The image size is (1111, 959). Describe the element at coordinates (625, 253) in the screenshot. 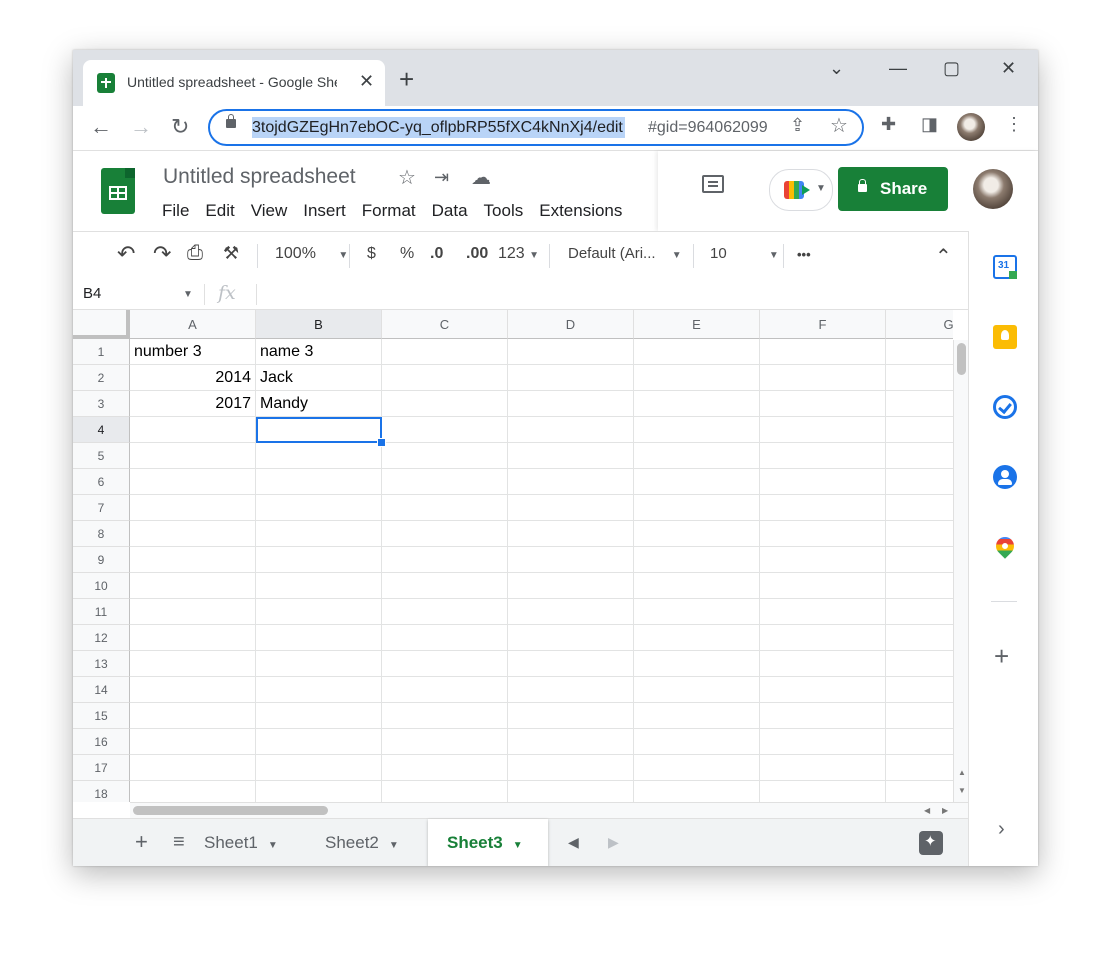

I see `font-select: Default (Ari... ▼` at that location.